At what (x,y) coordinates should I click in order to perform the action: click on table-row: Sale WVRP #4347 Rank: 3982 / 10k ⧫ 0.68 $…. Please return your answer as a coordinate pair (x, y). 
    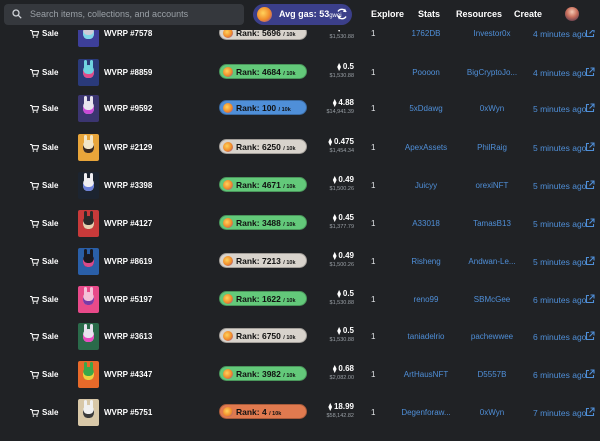
    Looking at the image, I should click on (300, 375).